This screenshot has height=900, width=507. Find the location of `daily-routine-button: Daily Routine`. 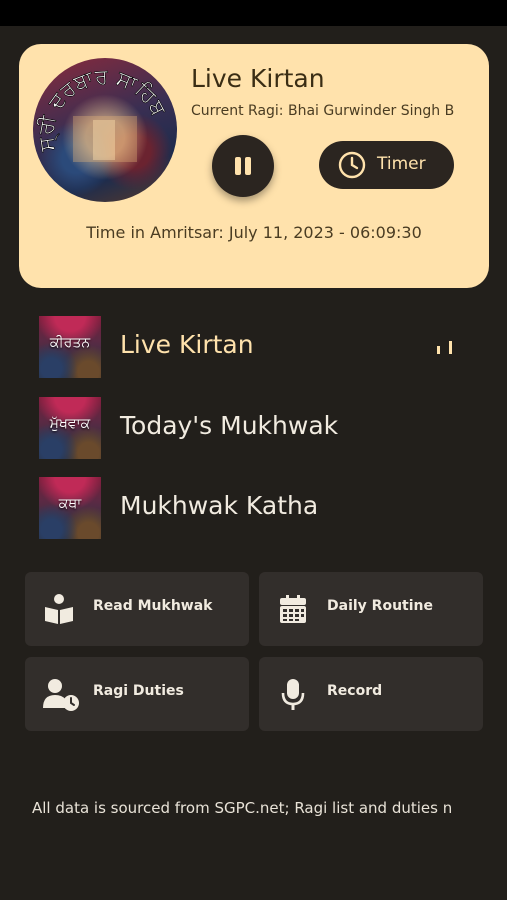

daily-routine-button: Daily Routine is located at coordinates (371, 609).